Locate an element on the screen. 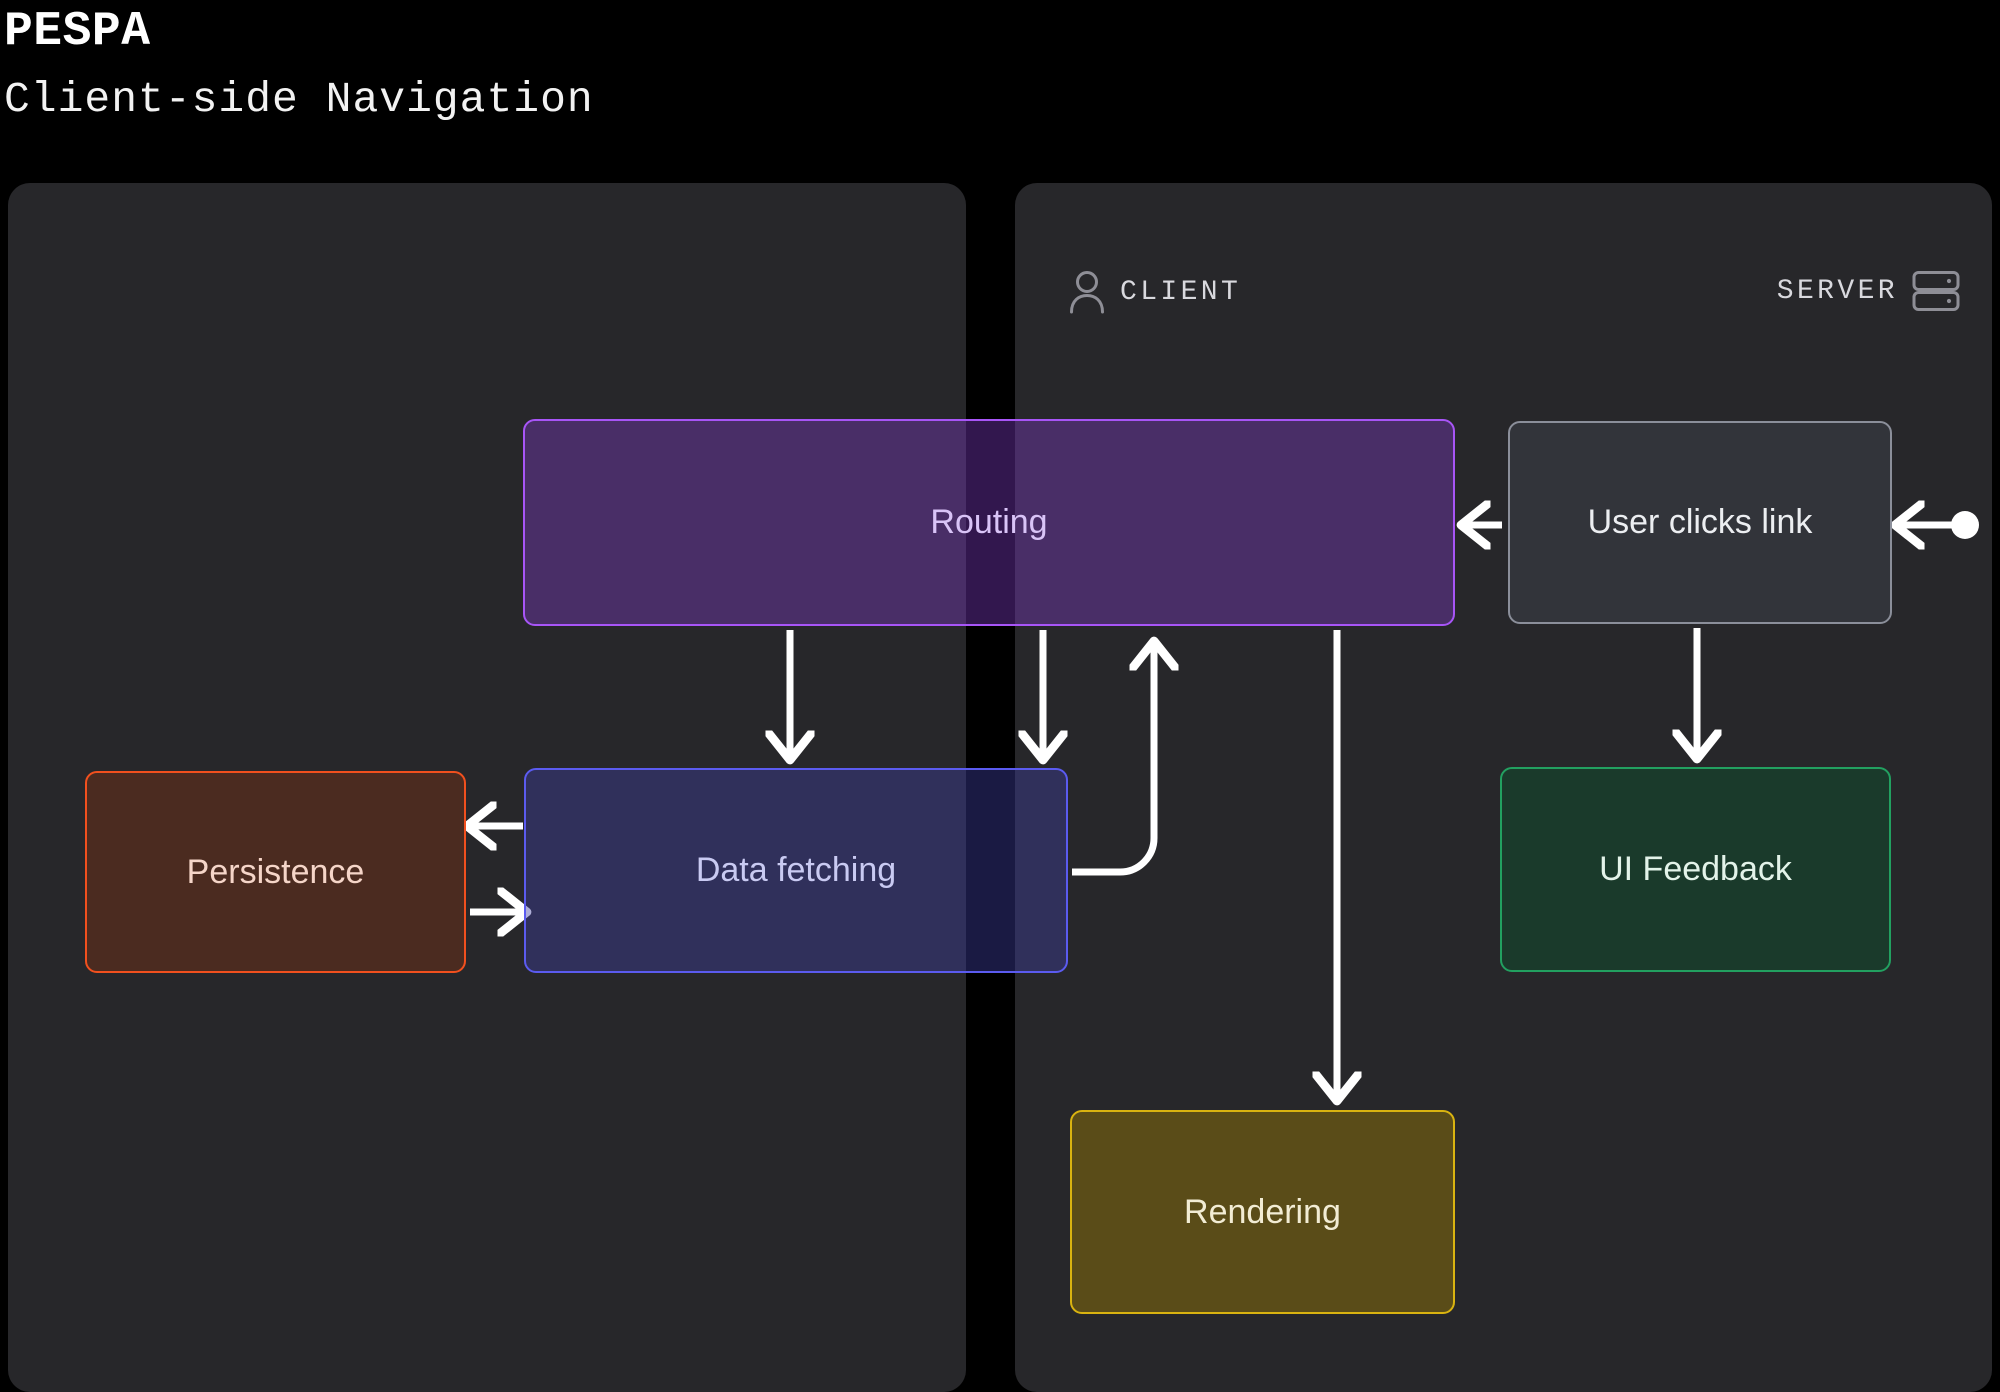 The height and width of the screenshot is (1392, 2000). page-title: PESPA is located at coordinates (77, 32).